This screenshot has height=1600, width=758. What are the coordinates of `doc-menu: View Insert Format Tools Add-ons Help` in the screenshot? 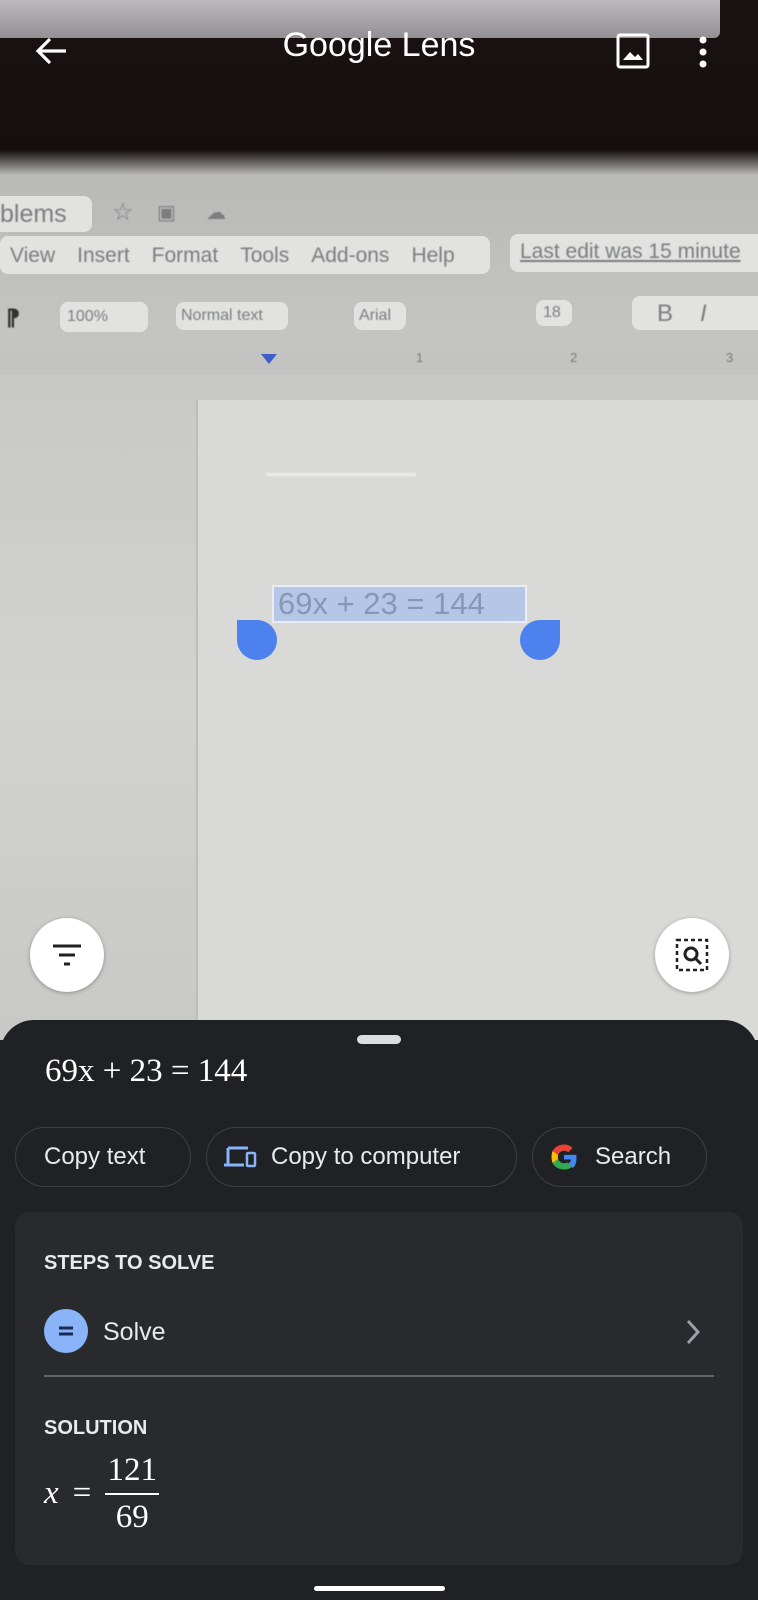 It's located at (232, 256).